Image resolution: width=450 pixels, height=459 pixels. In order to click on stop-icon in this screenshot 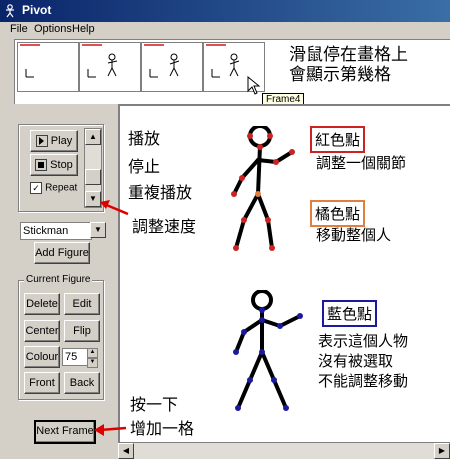, I will do `click(41, 165)`.